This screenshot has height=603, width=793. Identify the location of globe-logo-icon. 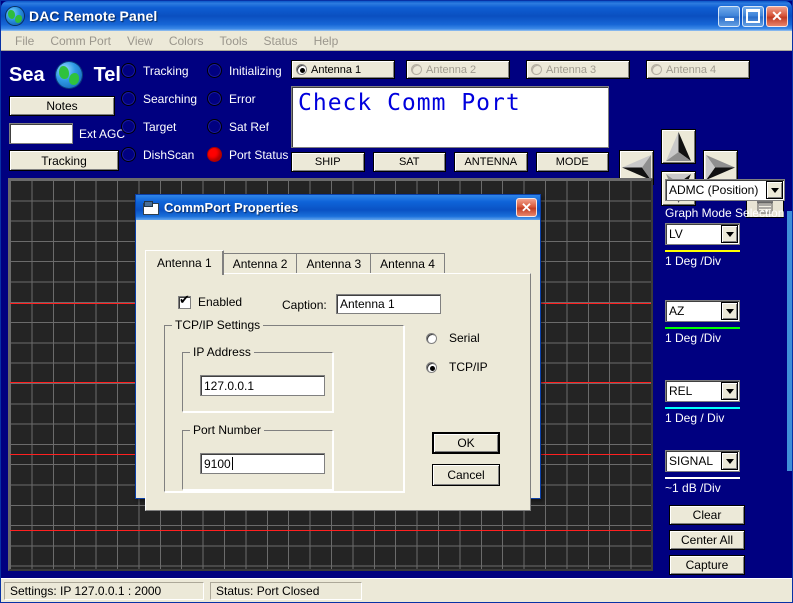
(69, 75).